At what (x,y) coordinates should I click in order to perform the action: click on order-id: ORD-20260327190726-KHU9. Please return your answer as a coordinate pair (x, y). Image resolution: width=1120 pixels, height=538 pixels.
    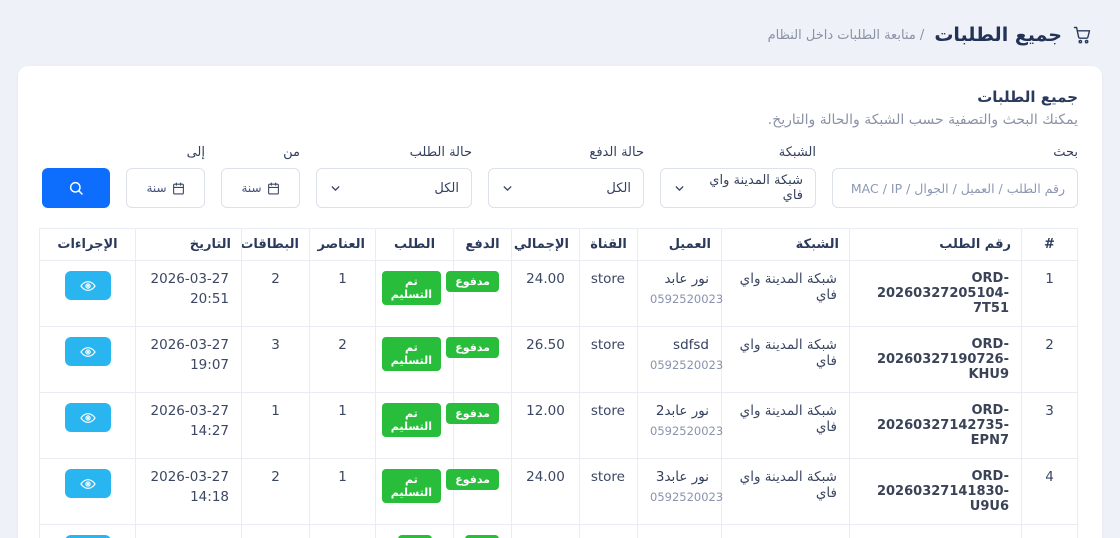
    Looking at the image, I should click on (942, 359).